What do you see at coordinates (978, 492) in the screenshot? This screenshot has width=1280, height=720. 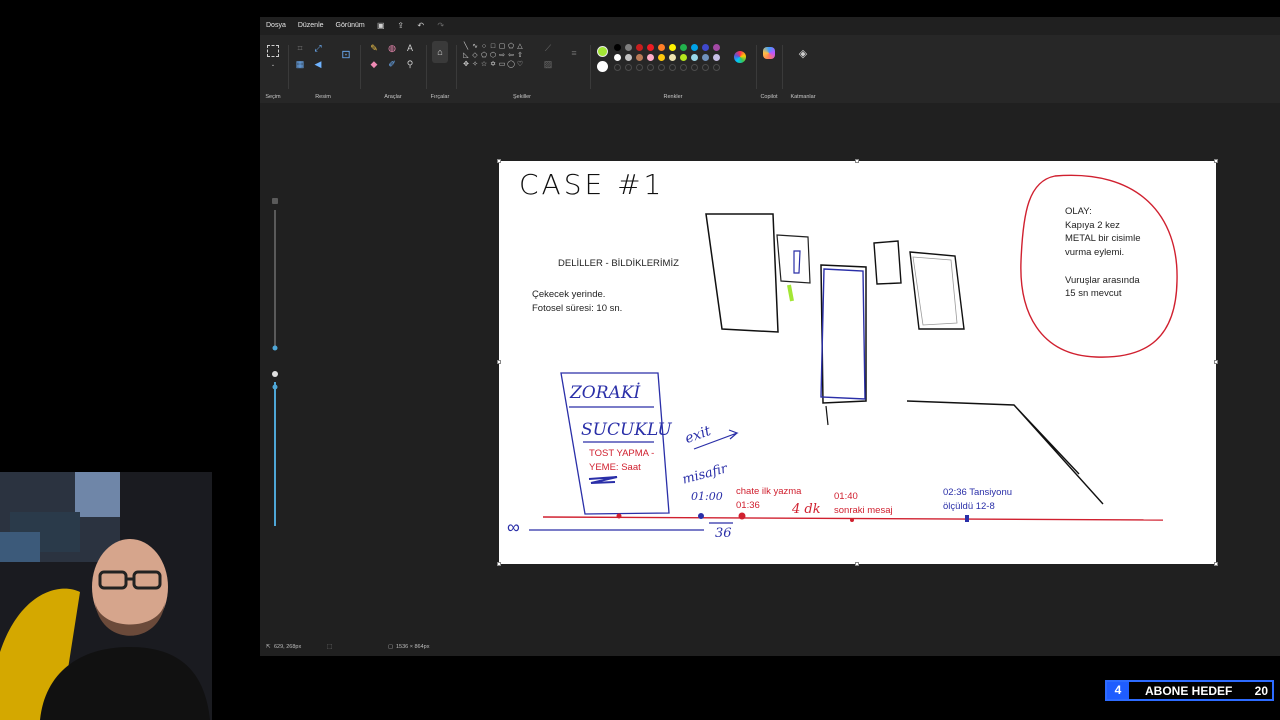 I see `timeline-bp-line-1: 02:36 Tansiyonu` at bounding box center [978, 492].